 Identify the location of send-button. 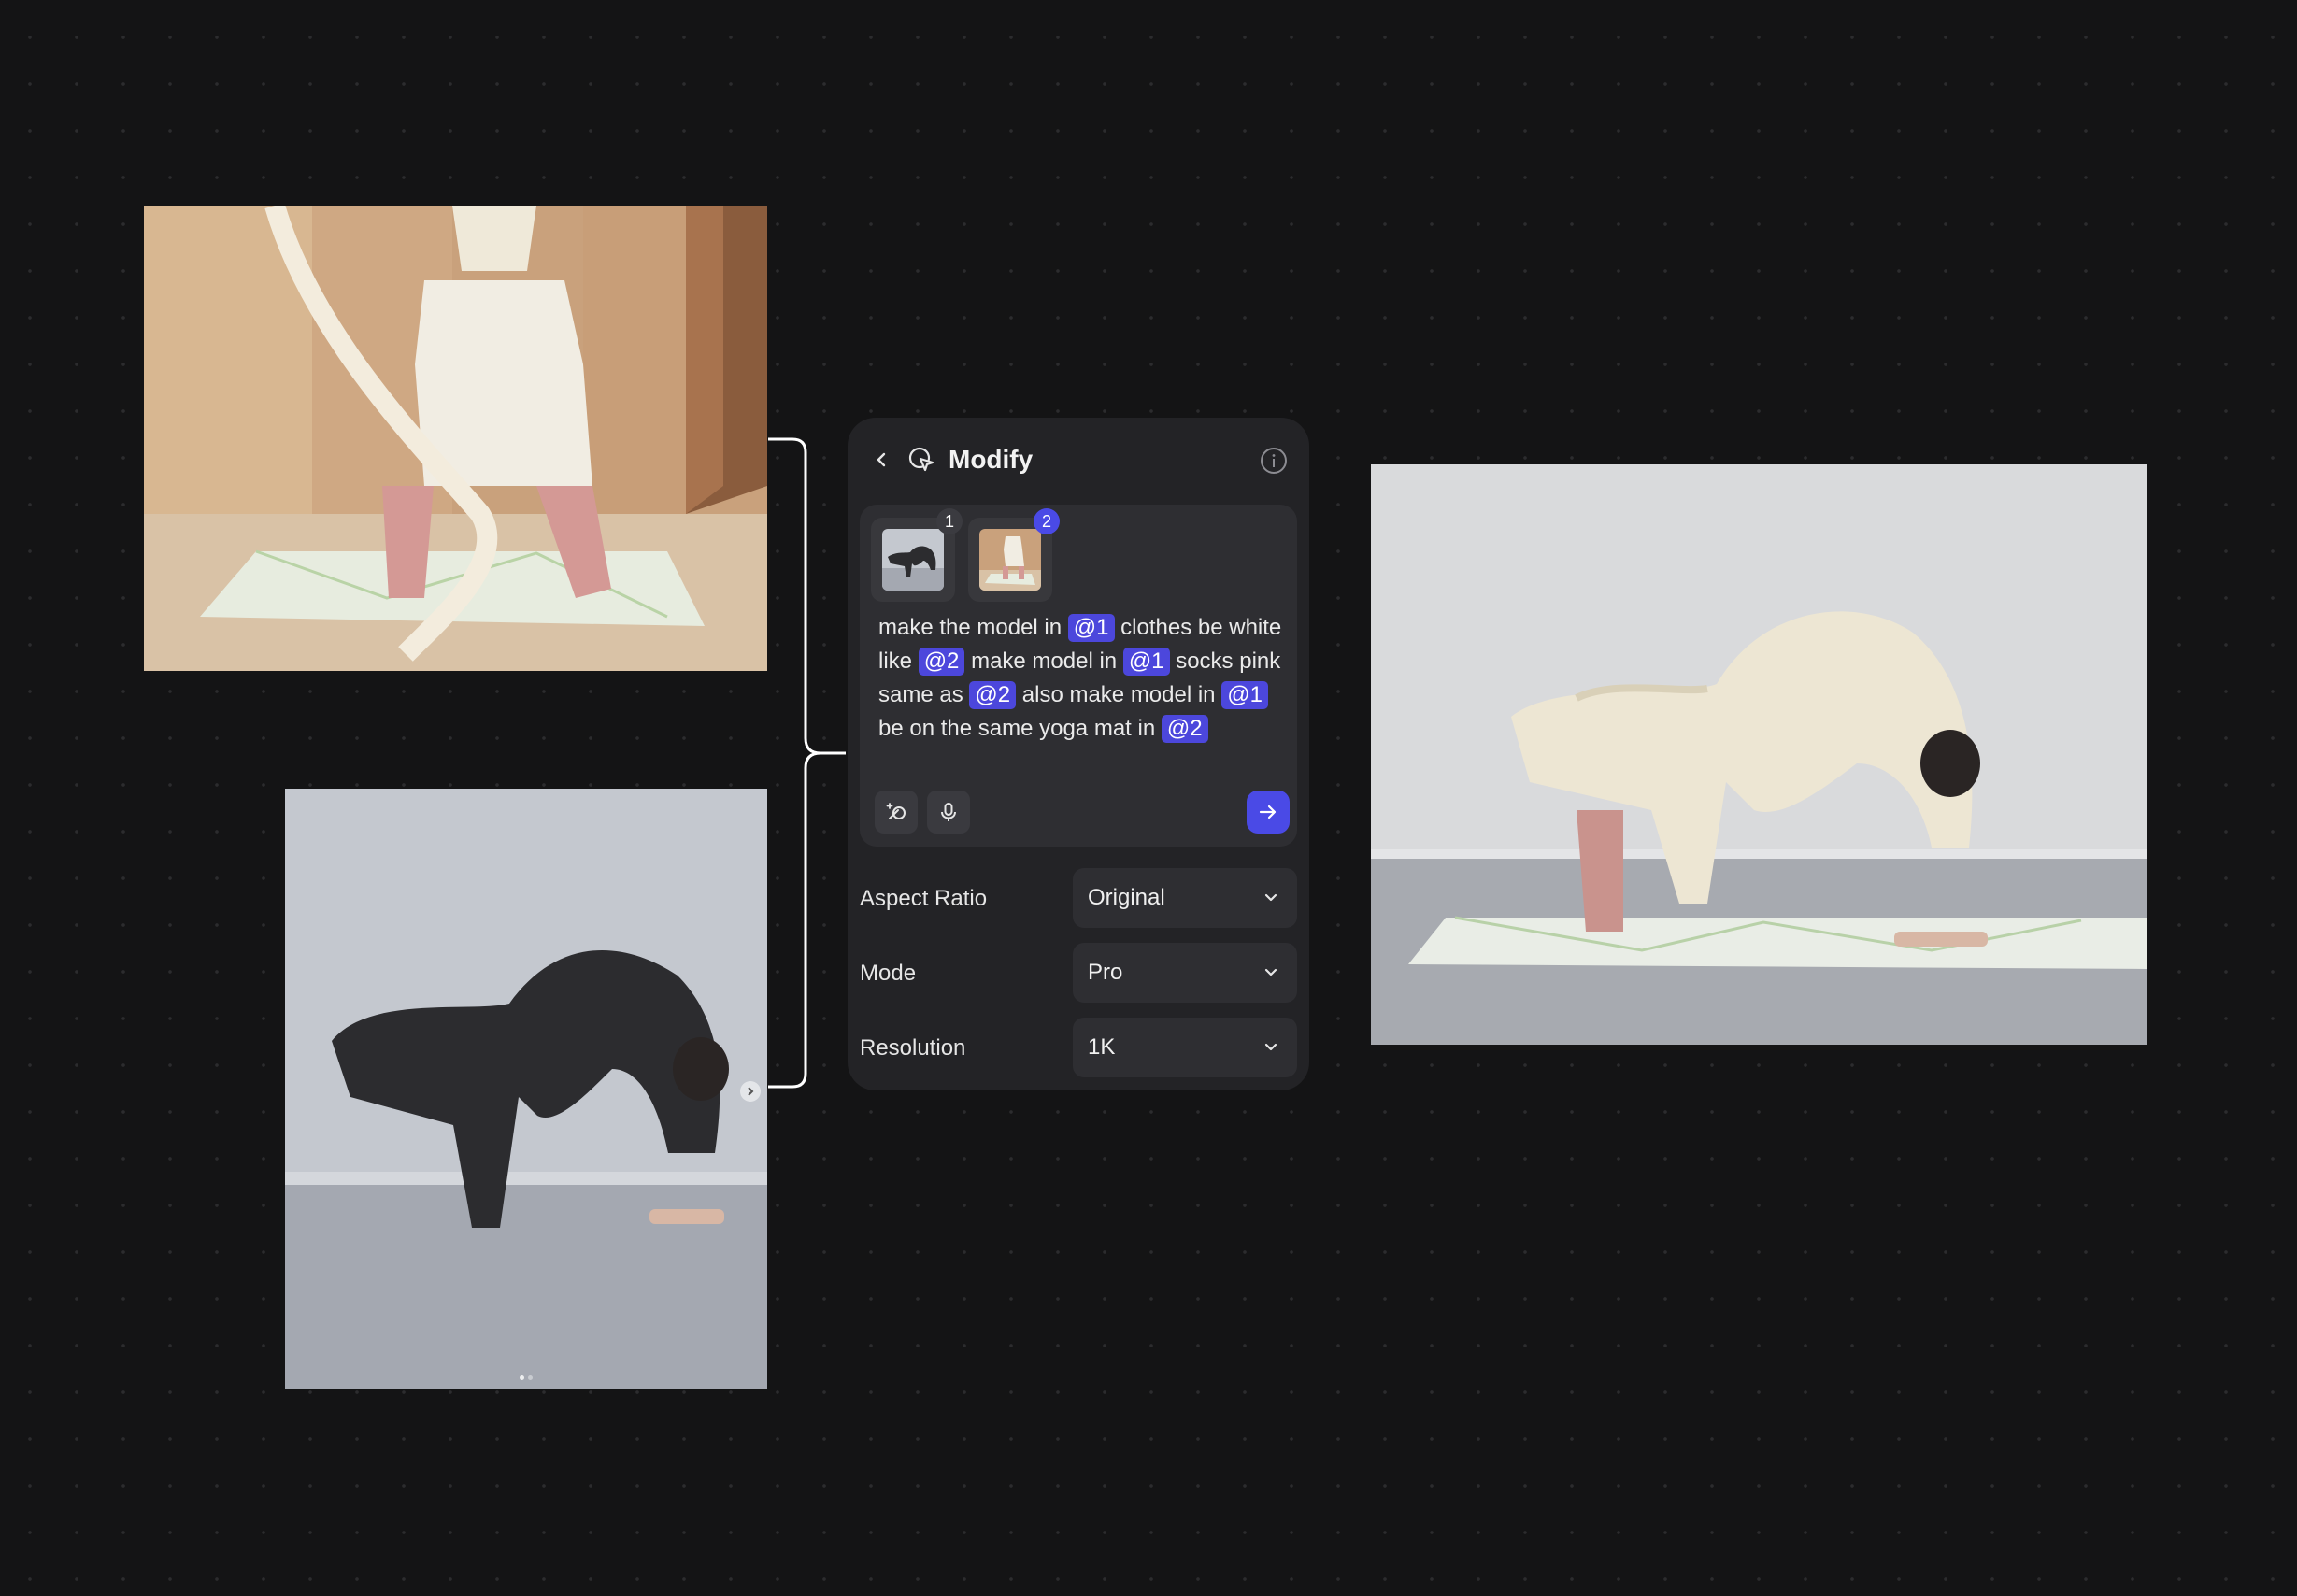
(1269, 812).